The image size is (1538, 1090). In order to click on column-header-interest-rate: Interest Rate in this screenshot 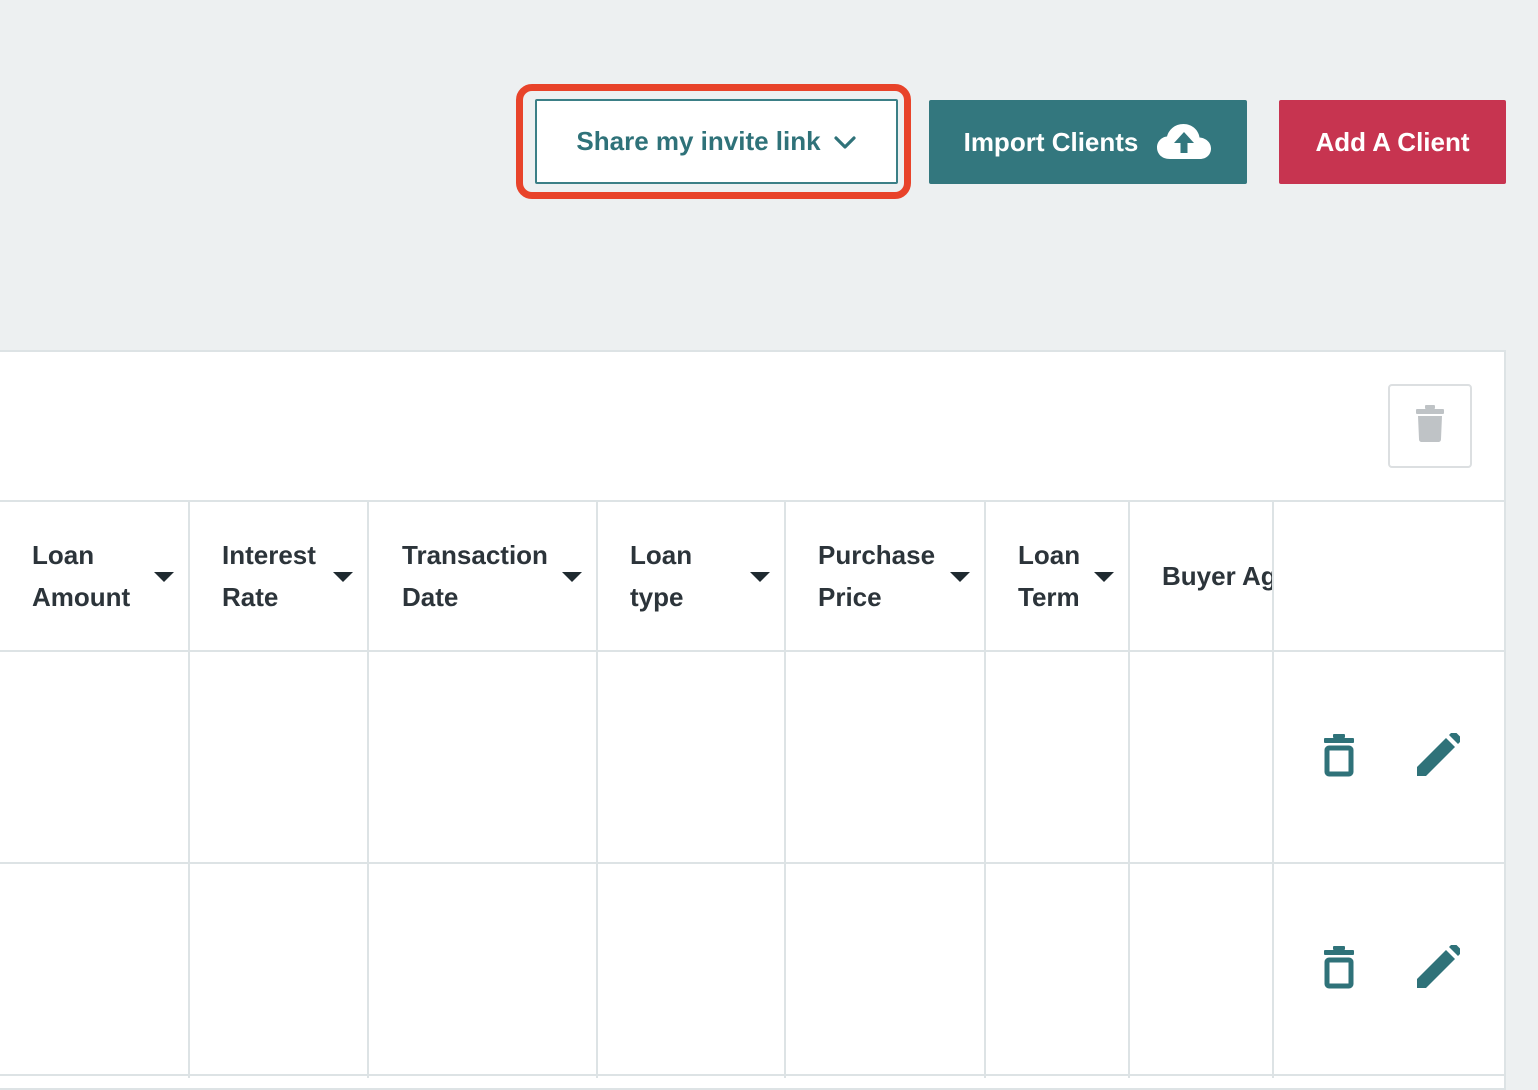, I will do `click(294, 576)`.